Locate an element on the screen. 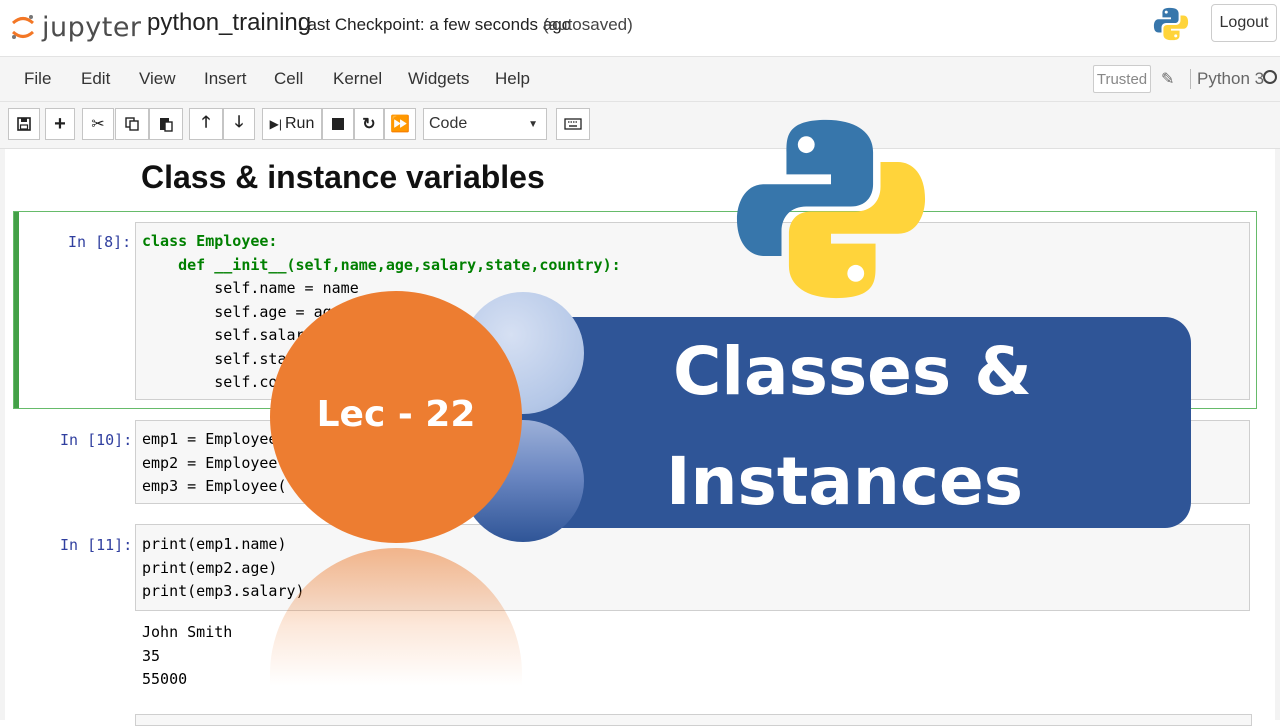 This screenshot has width=1280, height=726. menu-help: Help is located at coordinates (512, 79).